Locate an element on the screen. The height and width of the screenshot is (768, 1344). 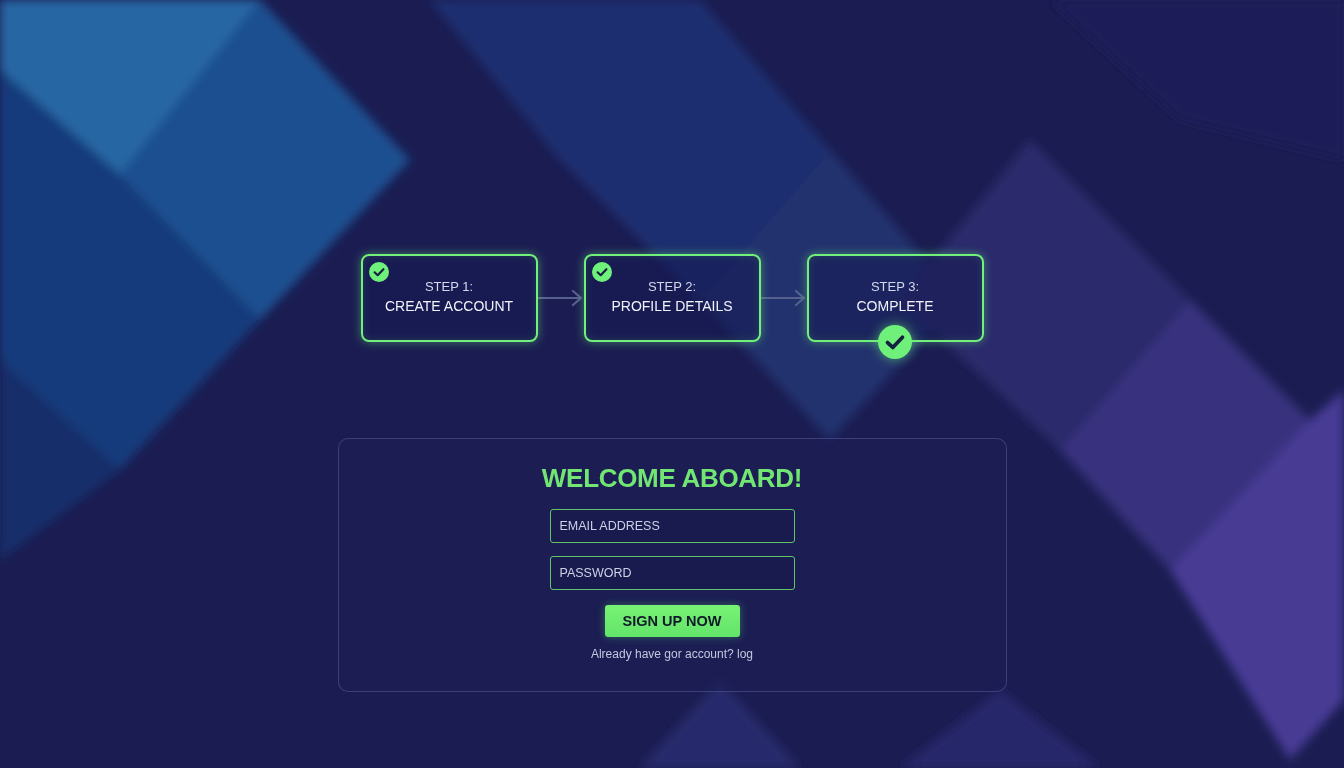
step-title: PROFILE DETAILS is located at coordinates (672, 306).